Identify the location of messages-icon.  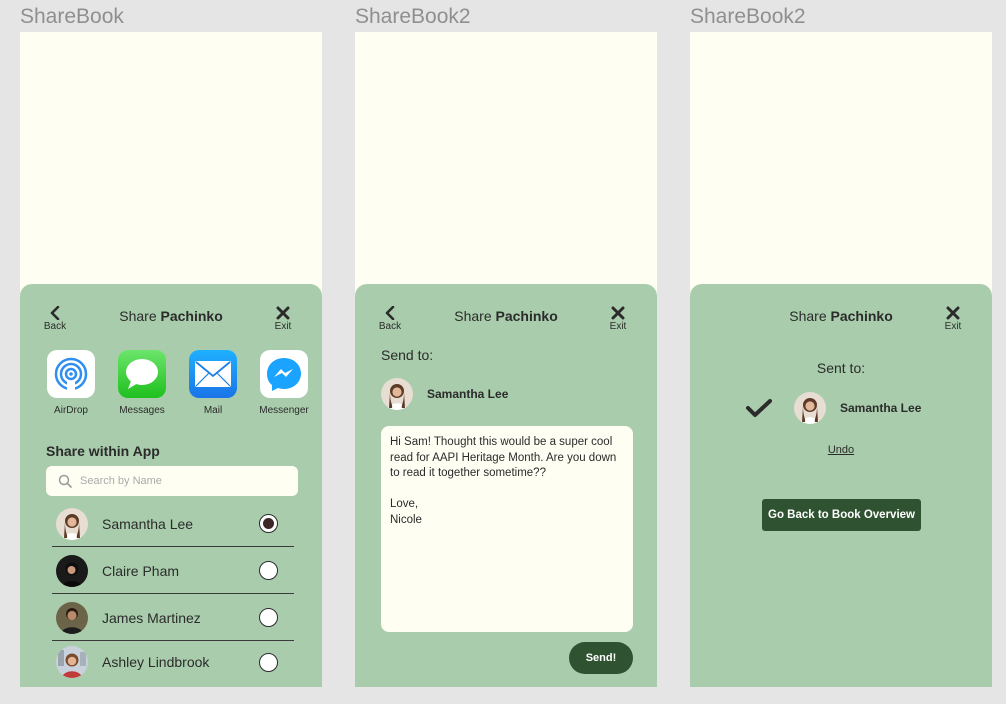
(142, 374).